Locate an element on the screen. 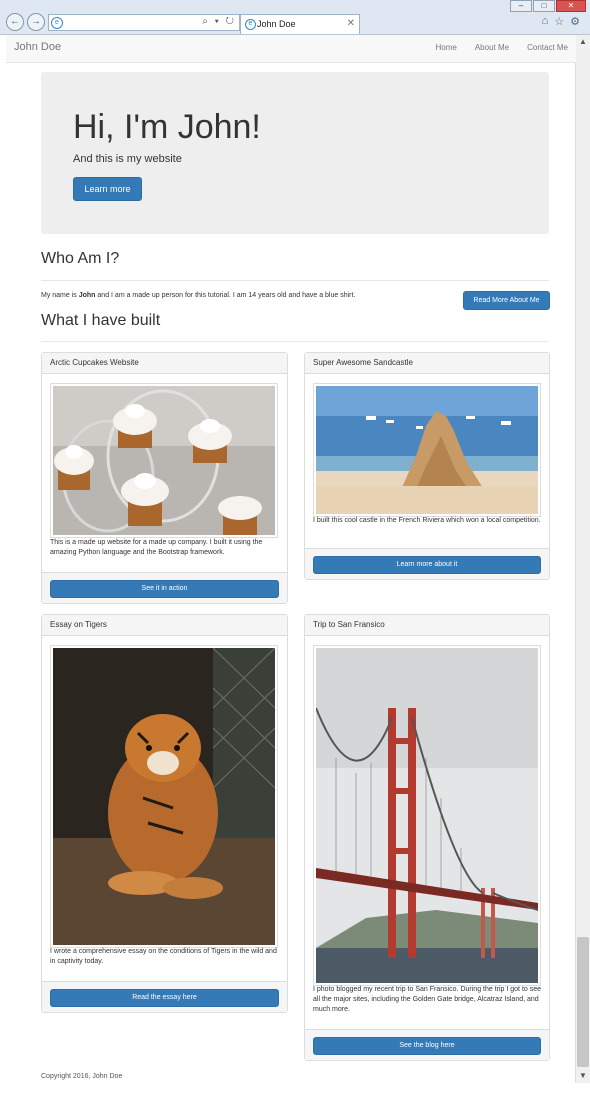 The width and height of the screenshot is (590, 1094). tab-title: John Doe is located at coordinates (276, 24).